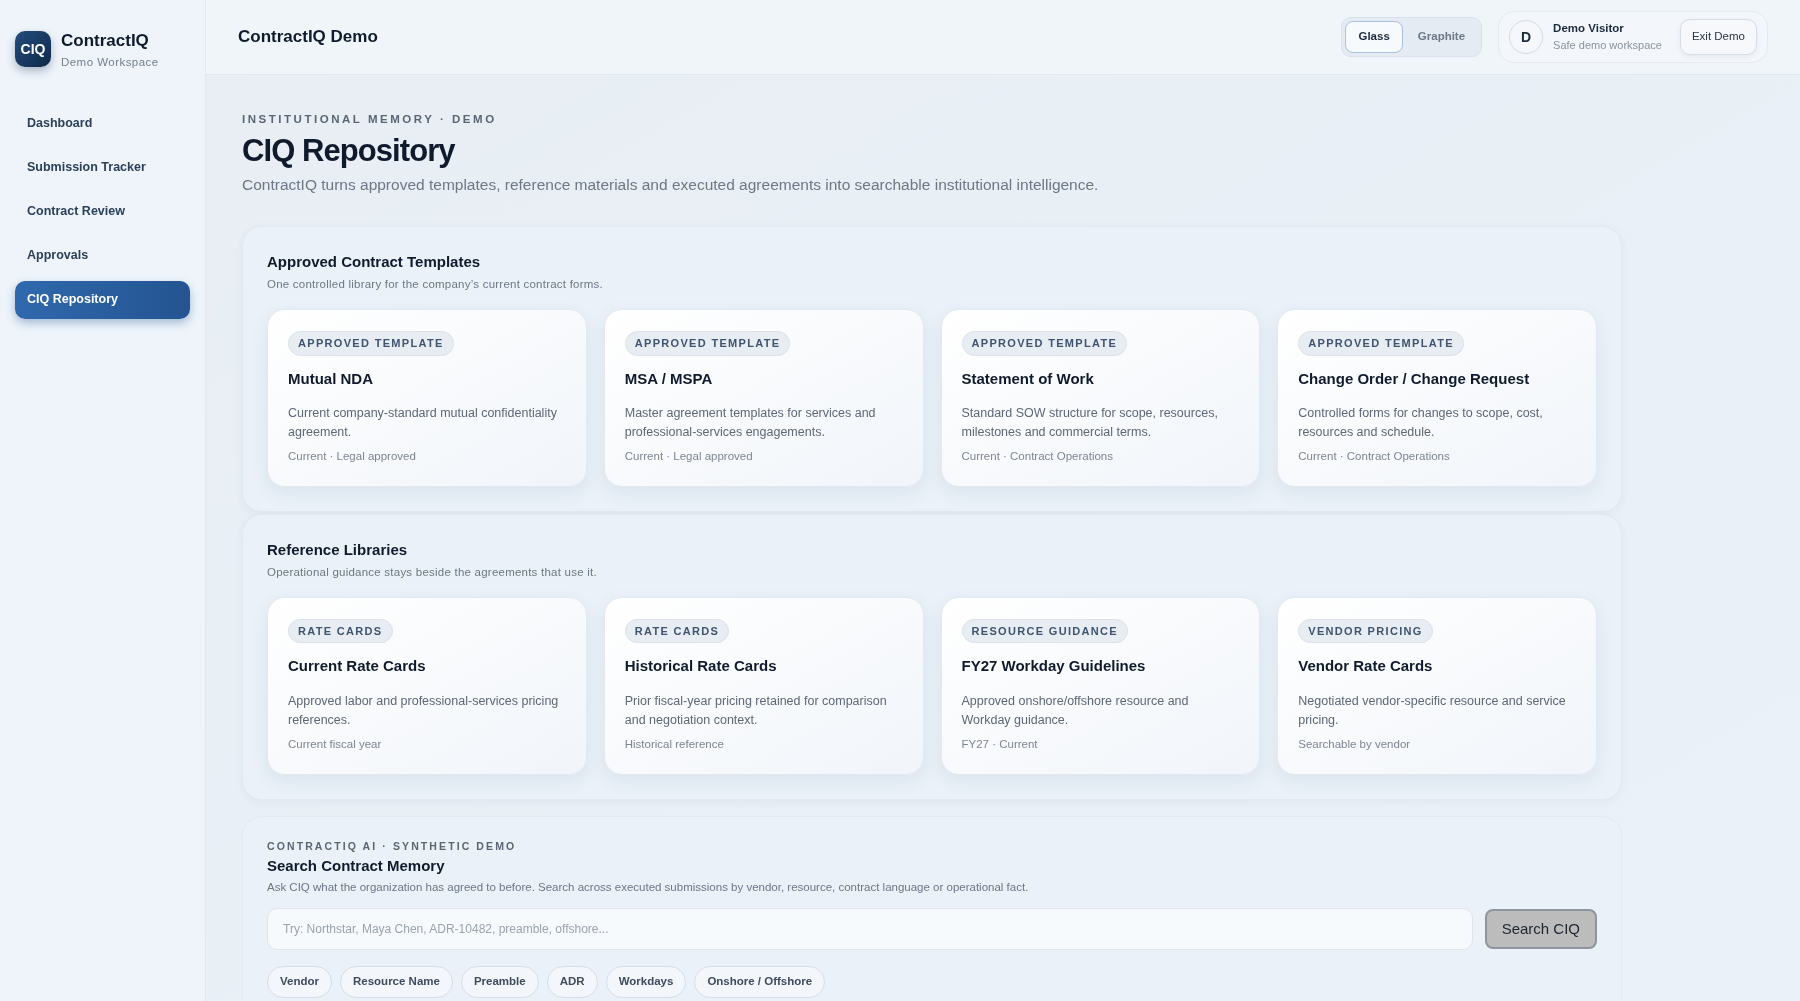 The width and height of the screenshot is (1800, 1001). I want to click on card-title: Historical Rate Cards, so click(701, 666).